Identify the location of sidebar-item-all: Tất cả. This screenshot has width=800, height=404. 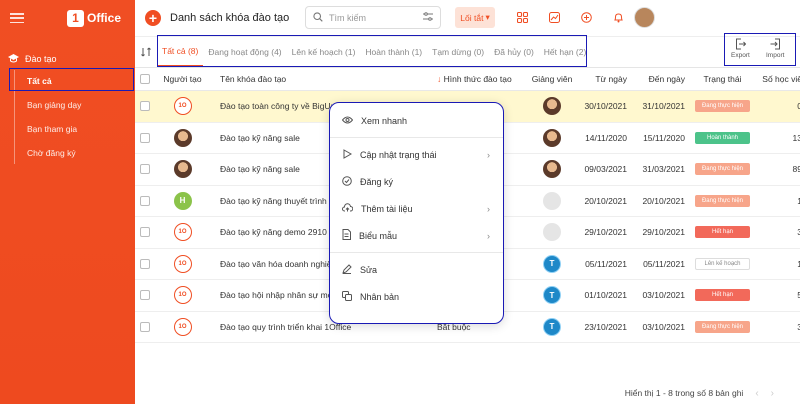
(75, 81).